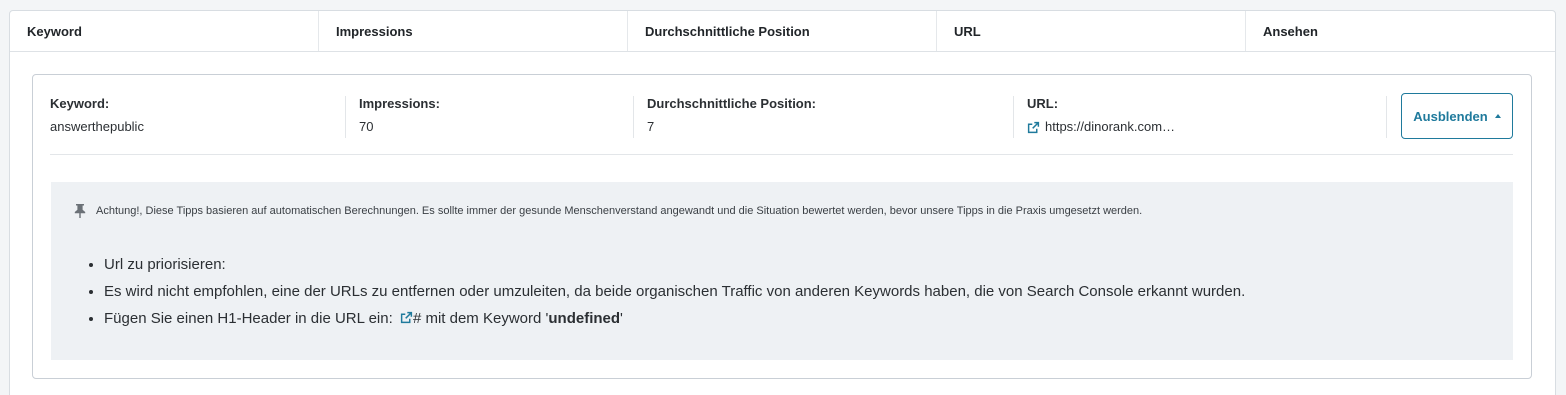 The width and height of the screenshot is (1566, 395). Describe the element at coordinates (1497, 116) in the screenshot. I see `caret-up-icon` at that location.